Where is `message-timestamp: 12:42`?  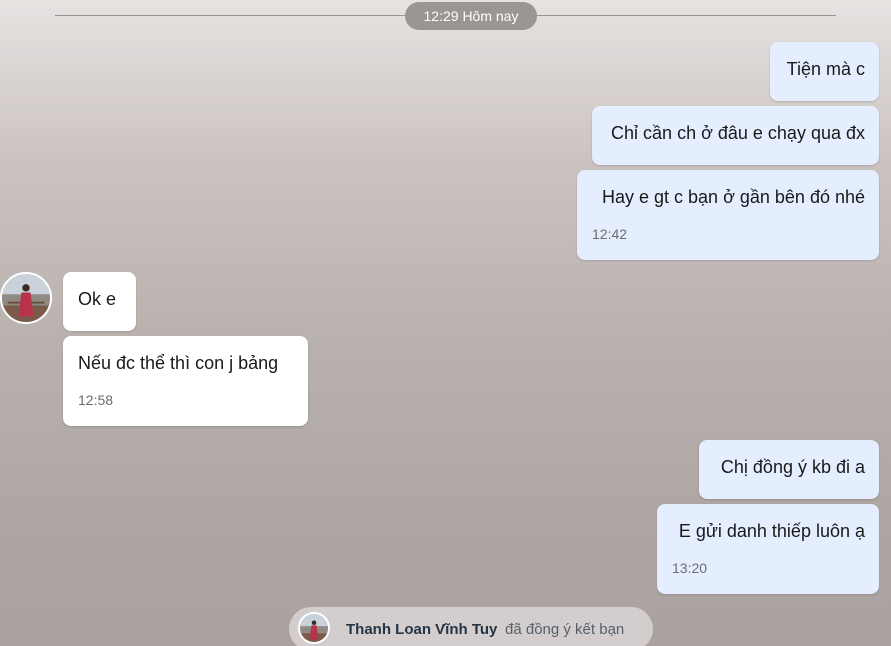
message-timestamp: 12:42 is located at coordinates (610, 234).